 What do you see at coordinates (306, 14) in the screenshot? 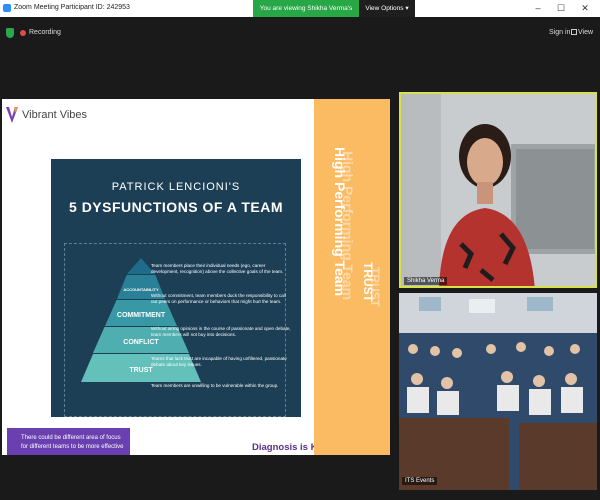
I see `screen-share-banner: You are viewing Shikha Verma's screen` at bounding box center [306, 14].